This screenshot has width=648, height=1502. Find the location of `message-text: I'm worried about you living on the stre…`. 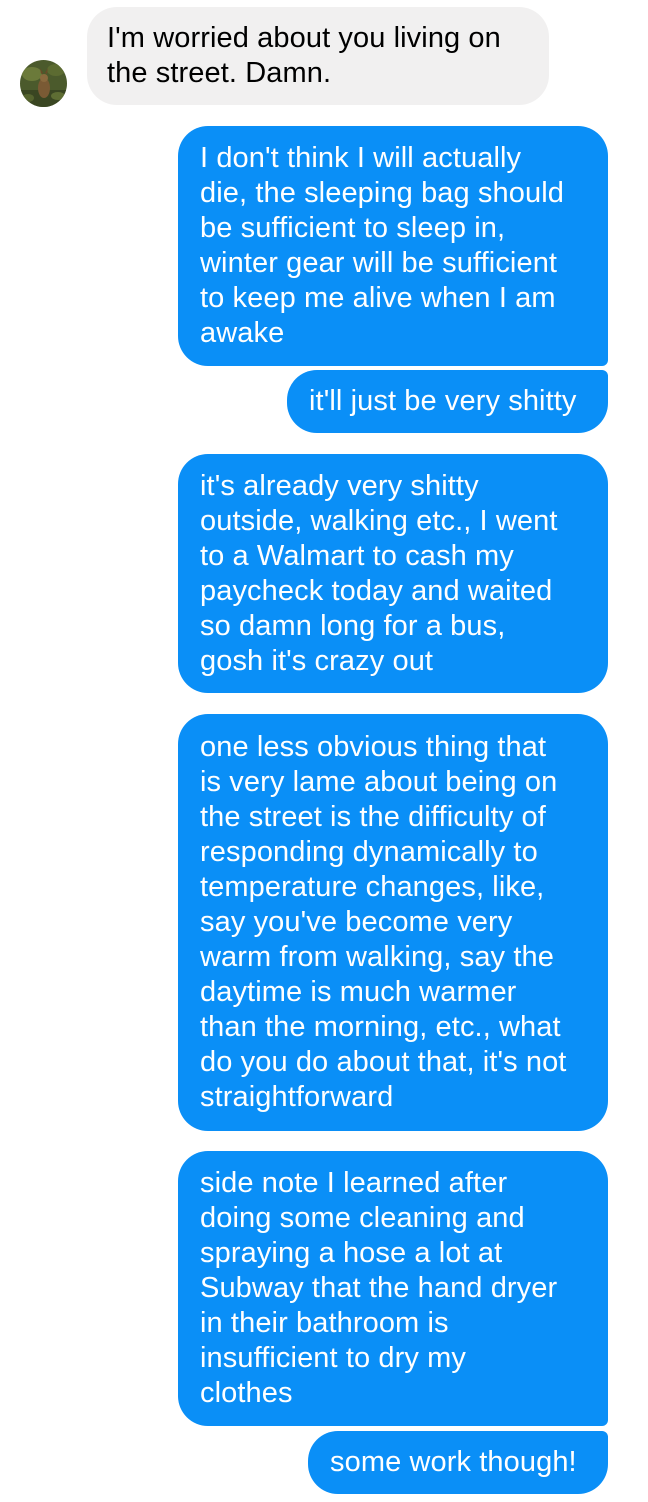

message-text: I'm worried about you living on the stre… is located at coordinates (304, 55).